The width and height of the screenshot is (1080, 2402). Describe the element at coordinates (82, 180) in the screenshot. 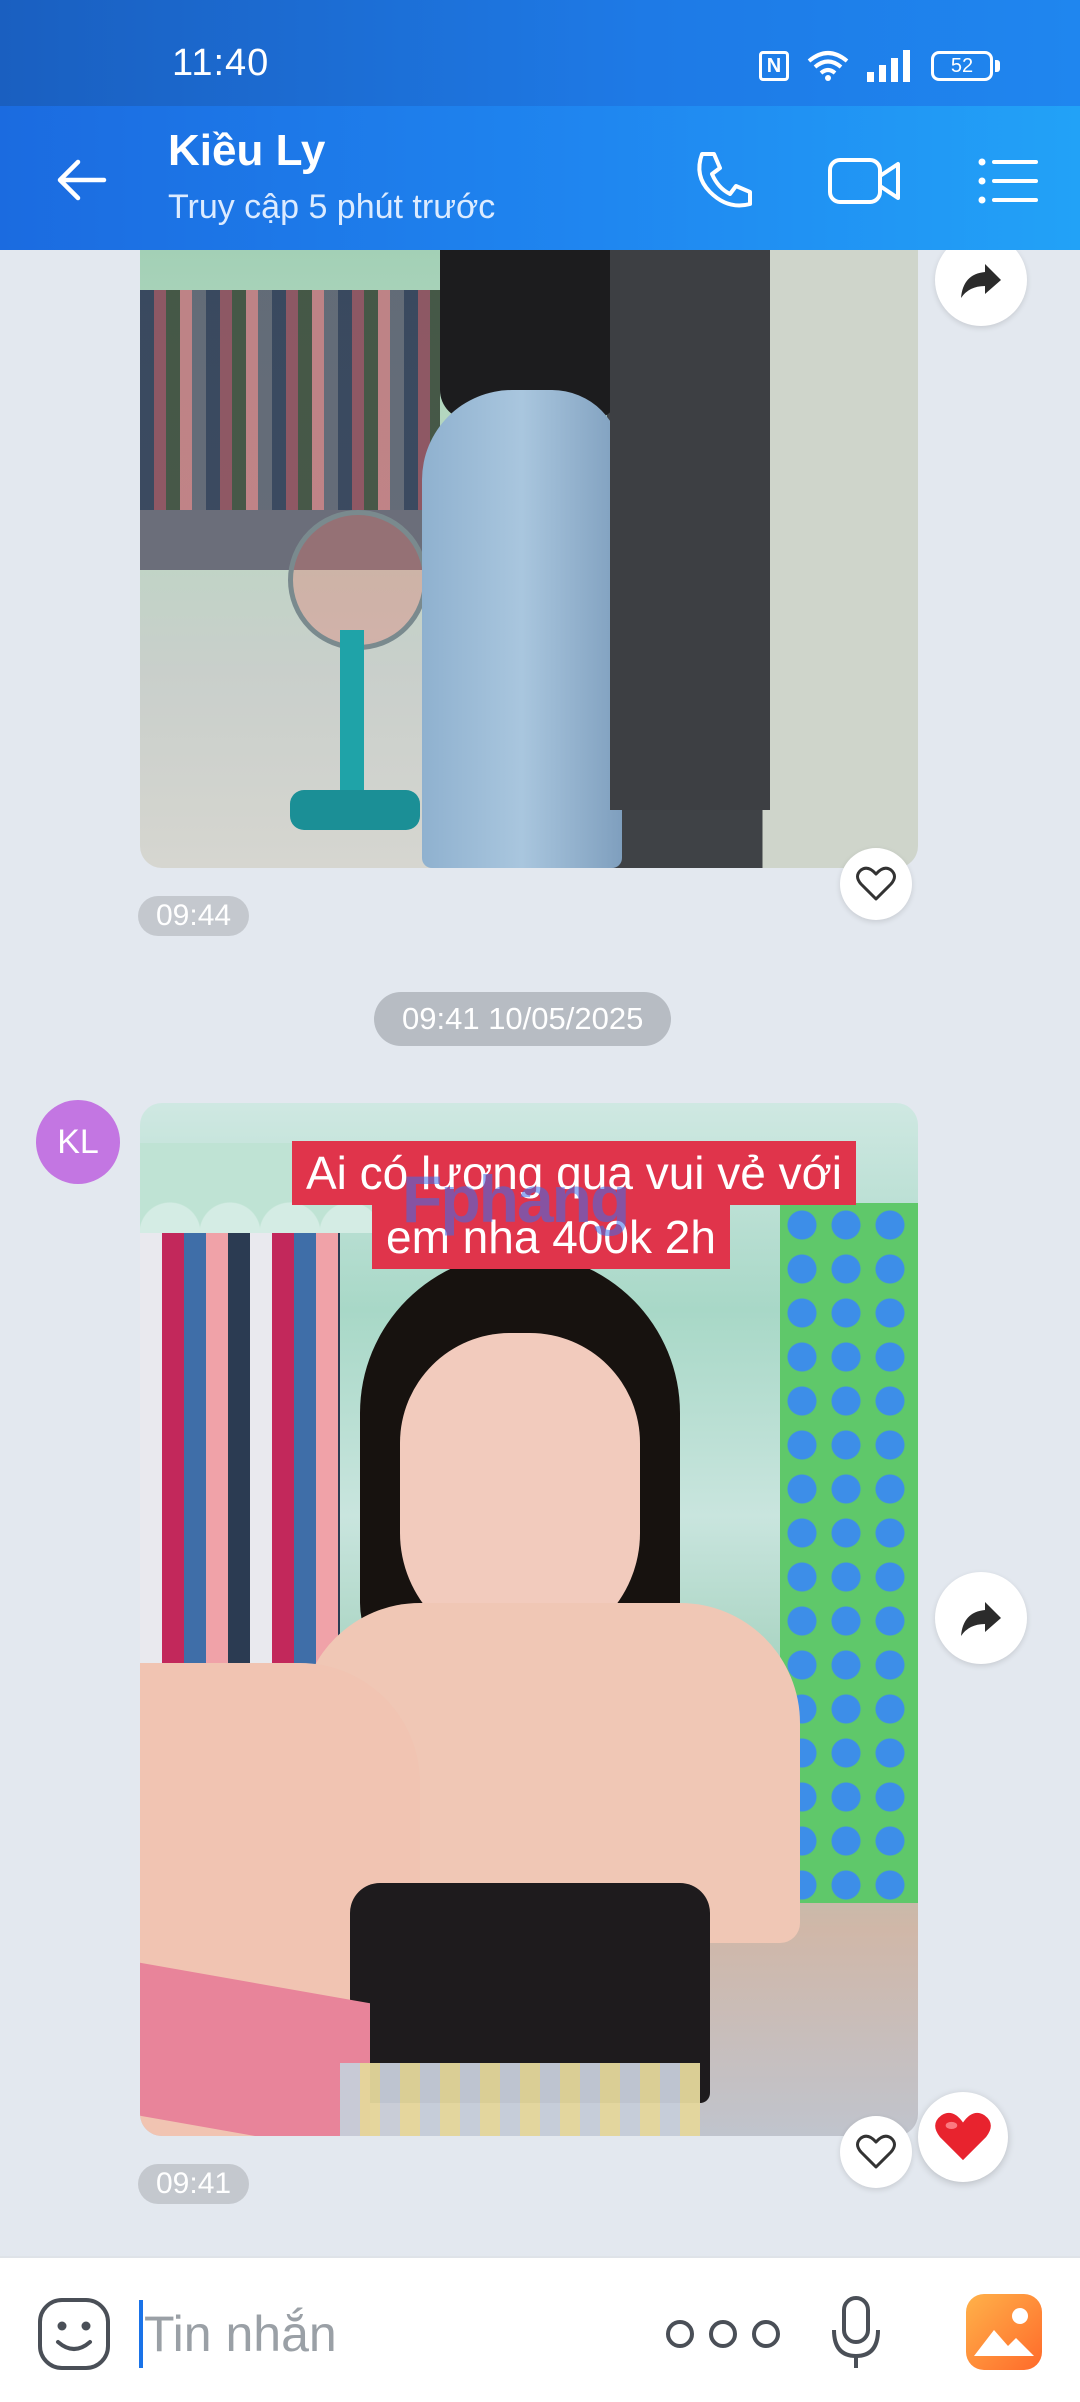

I see `back-arrow-icon` at that location.